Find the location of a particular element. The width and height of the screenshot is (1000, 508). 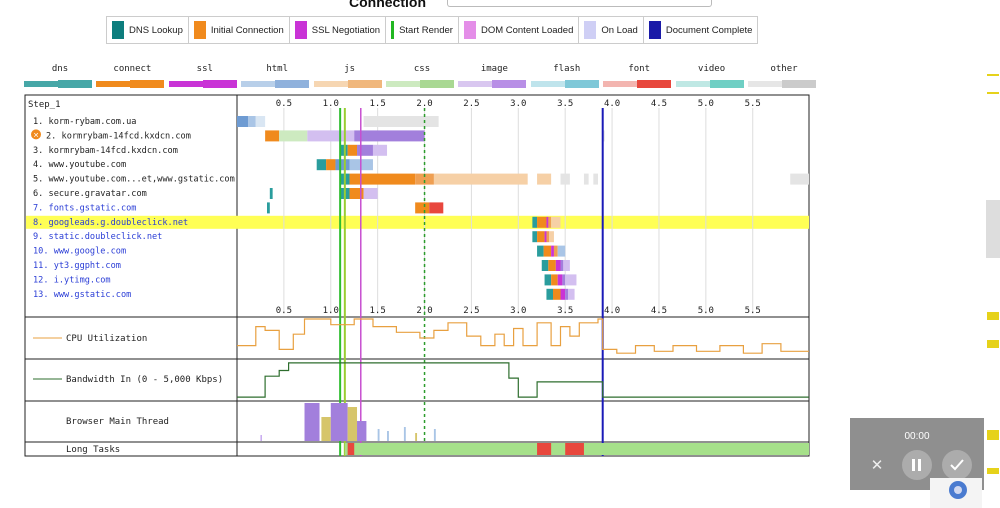

axis-tick-bottom: 3.0 is located at coordinates (518, 311).